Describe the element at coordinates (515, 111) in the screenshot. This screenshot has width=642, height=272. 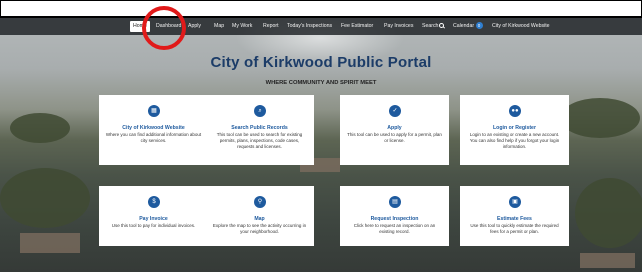
I see `users-icon: ●●` at that location.